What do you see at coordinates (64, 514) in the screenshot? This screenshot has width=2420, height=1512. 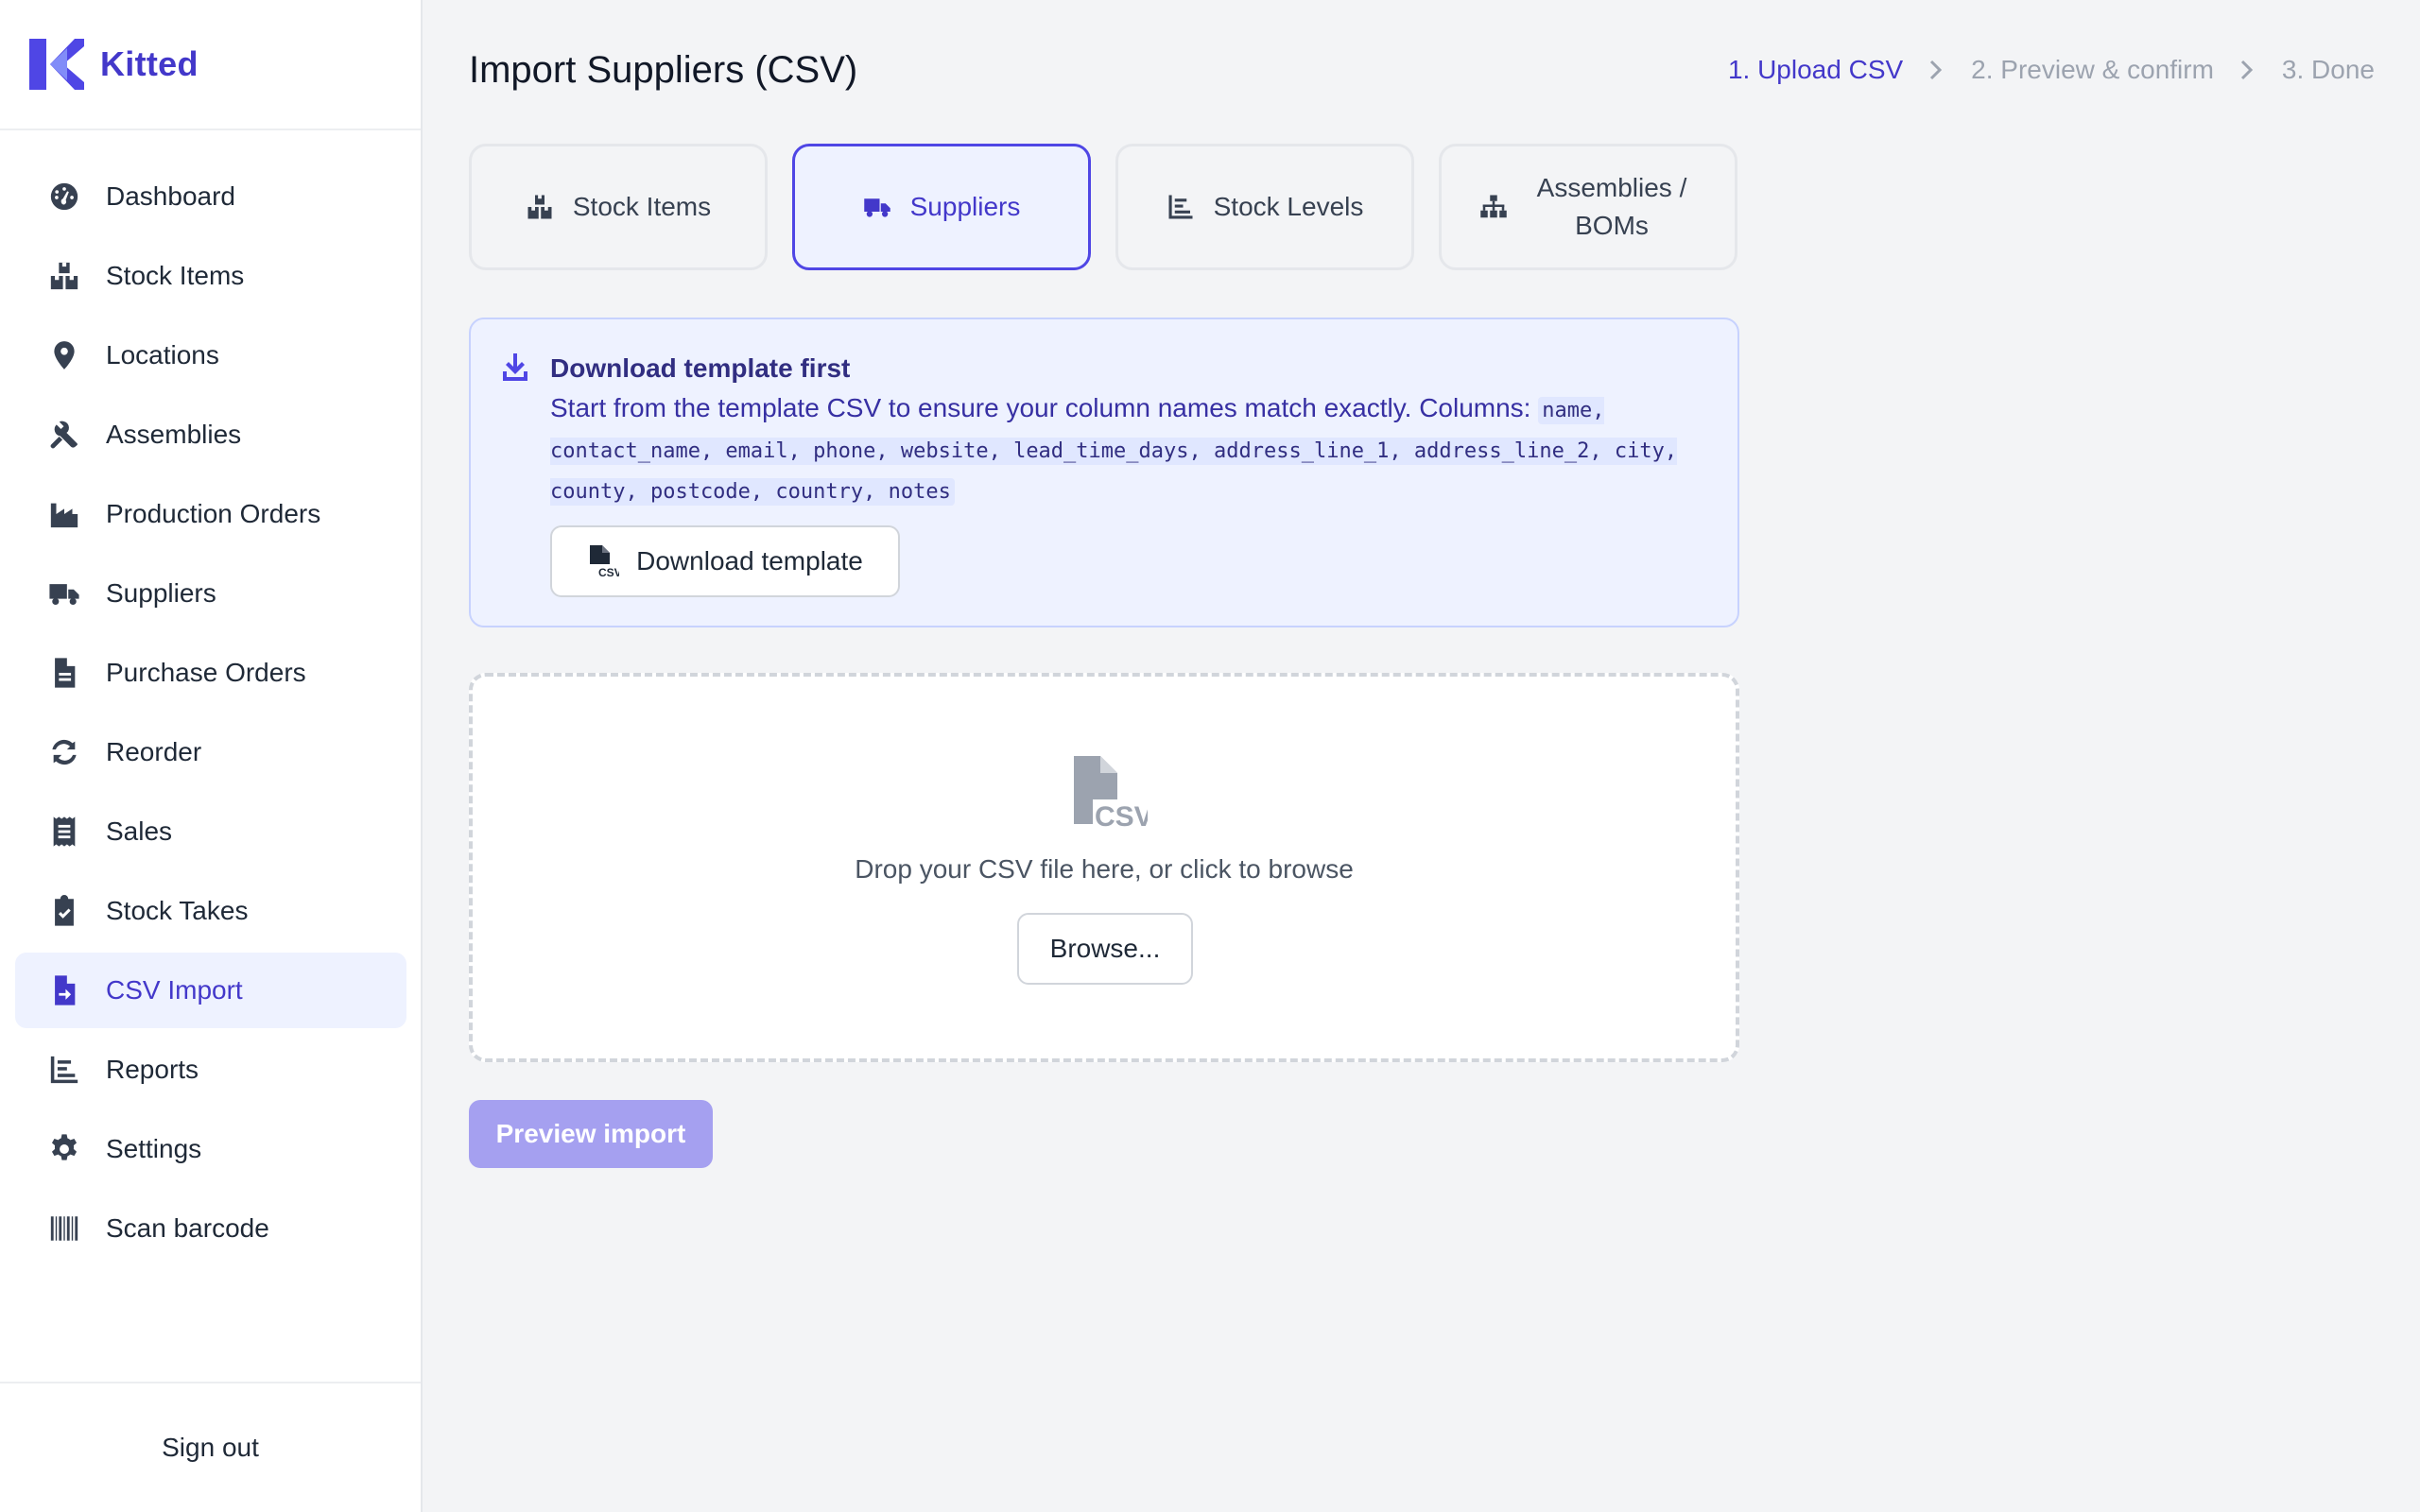 I see `factory-icon` at bounding box center [64, 514].